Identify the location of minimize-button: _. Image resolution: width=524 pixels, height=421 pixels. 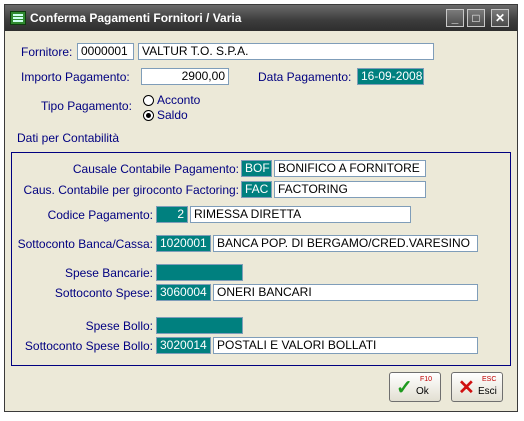
(455, 18).